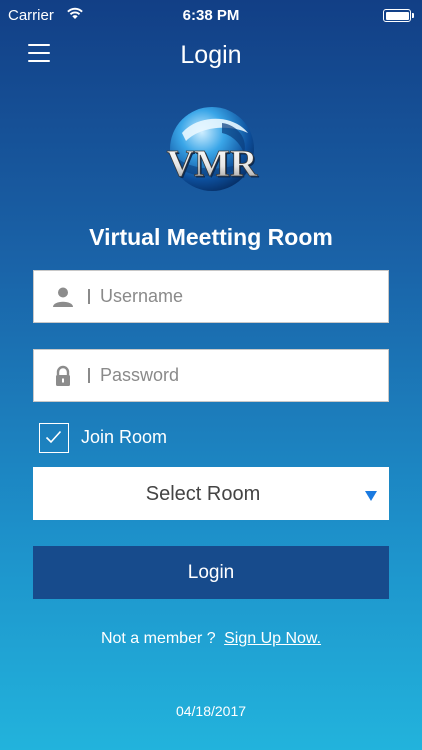  I want to click on footer-date: 04/18/2017, so click(211, 711).